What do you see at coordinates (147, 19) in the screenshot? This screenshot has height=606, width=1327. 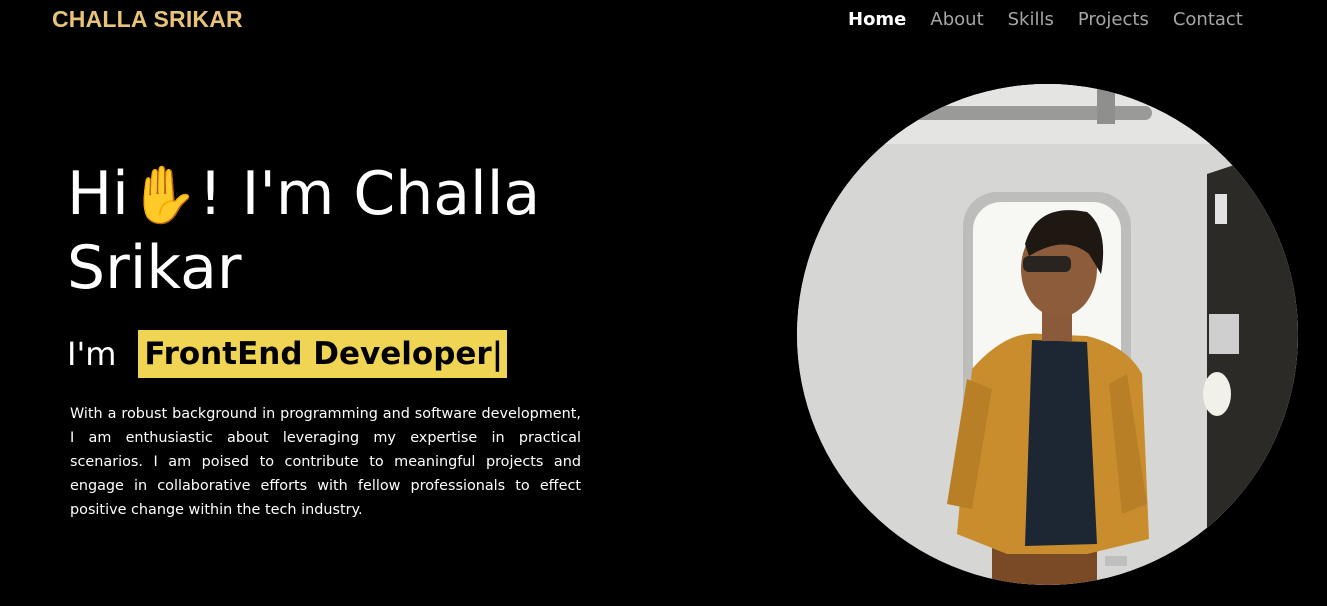 I see `brand-logo: CHALLA SRIKAR` at bounding box center [147, 19].